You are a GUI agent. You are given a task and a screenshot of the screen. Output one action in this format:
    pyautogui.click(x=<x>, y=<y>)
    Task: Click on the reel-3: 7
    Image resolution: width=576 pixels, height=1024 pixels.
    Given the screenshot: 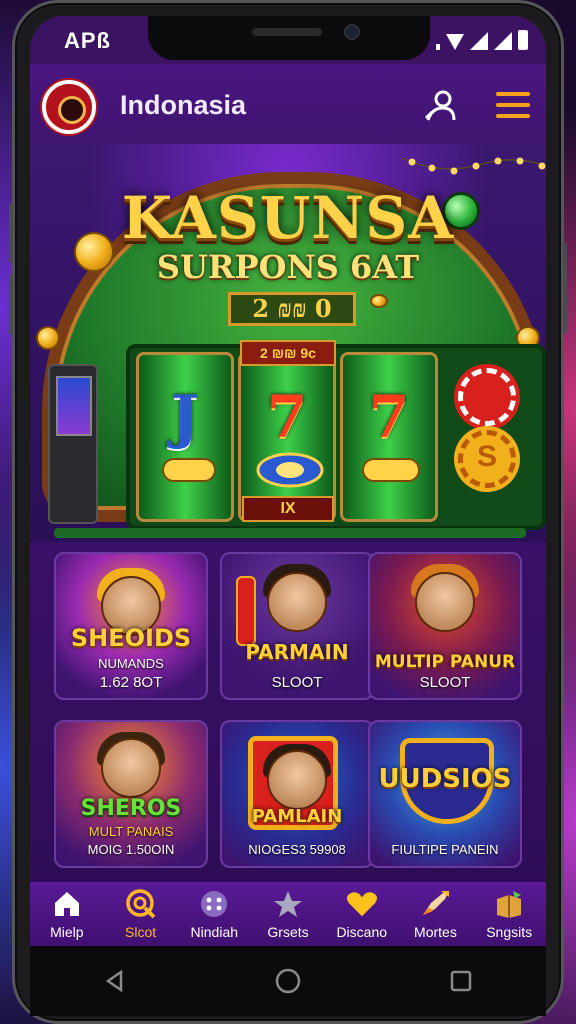 What is the action you would take?
    pyautogui.click(x=389, y=437)
    